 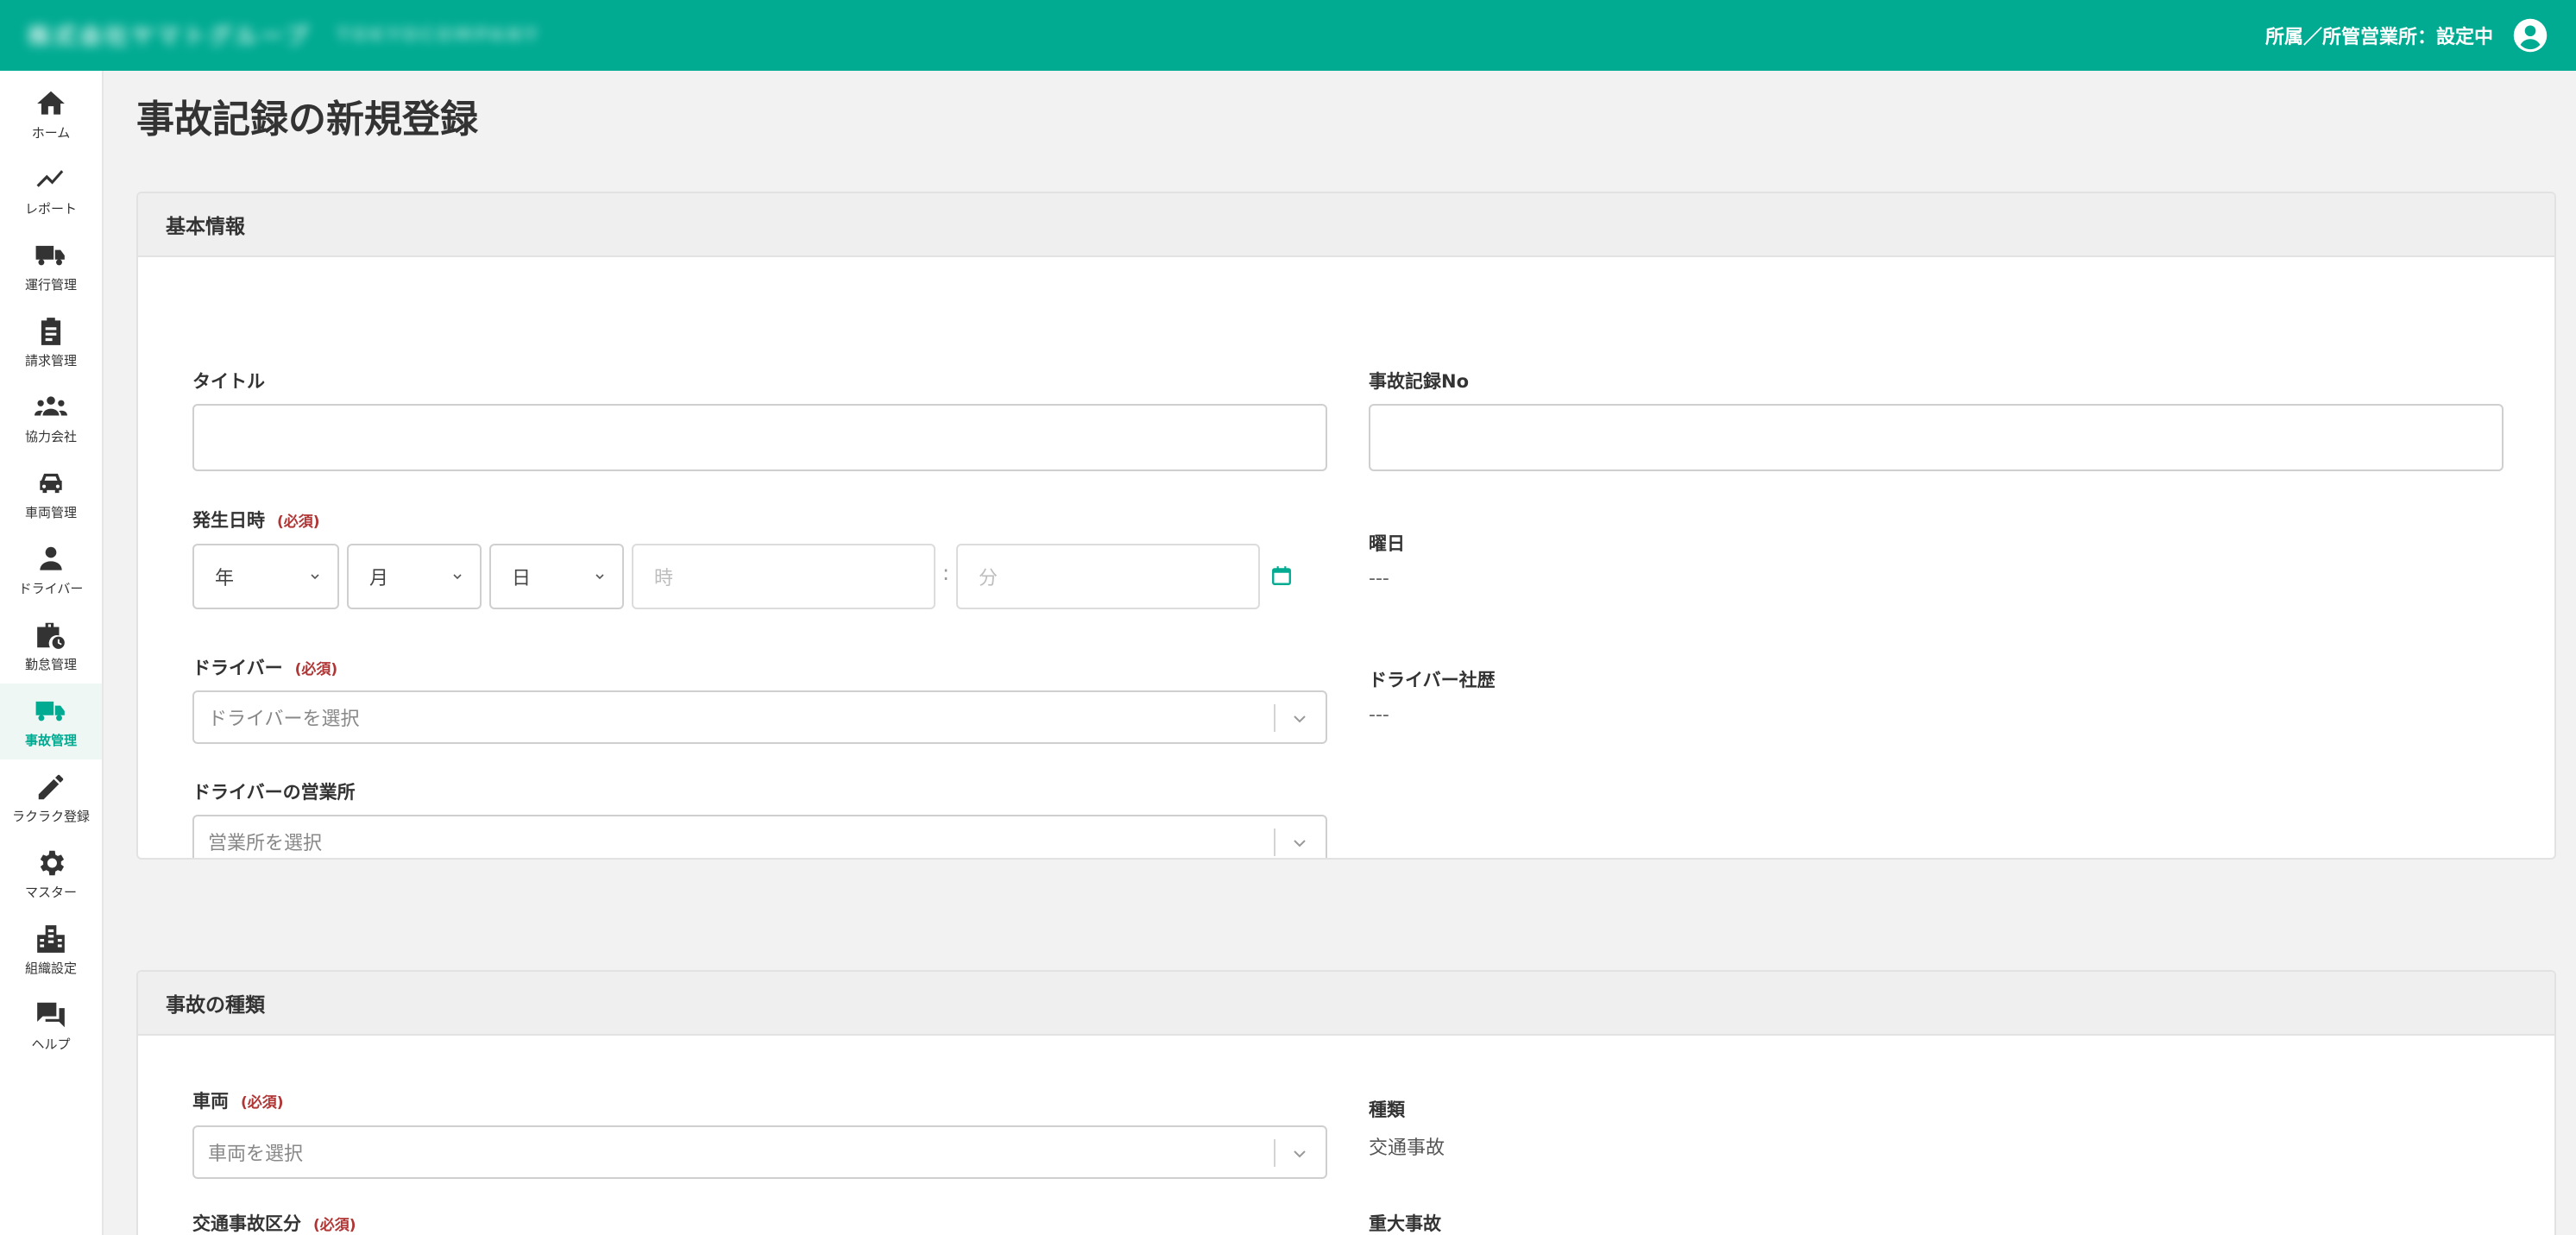 I want to click on datetime-label-text: 発生日時, so click(x=229, y=521).